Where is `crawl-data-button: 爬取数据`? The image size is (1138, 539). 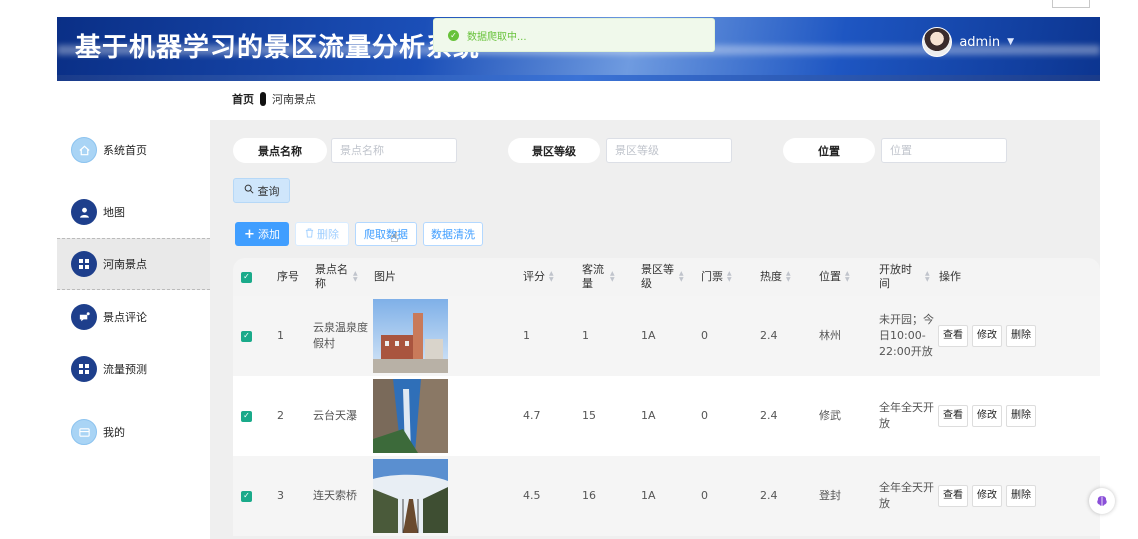
crawl-data-button: 爬取数据 is located at coordinates (386, 234).